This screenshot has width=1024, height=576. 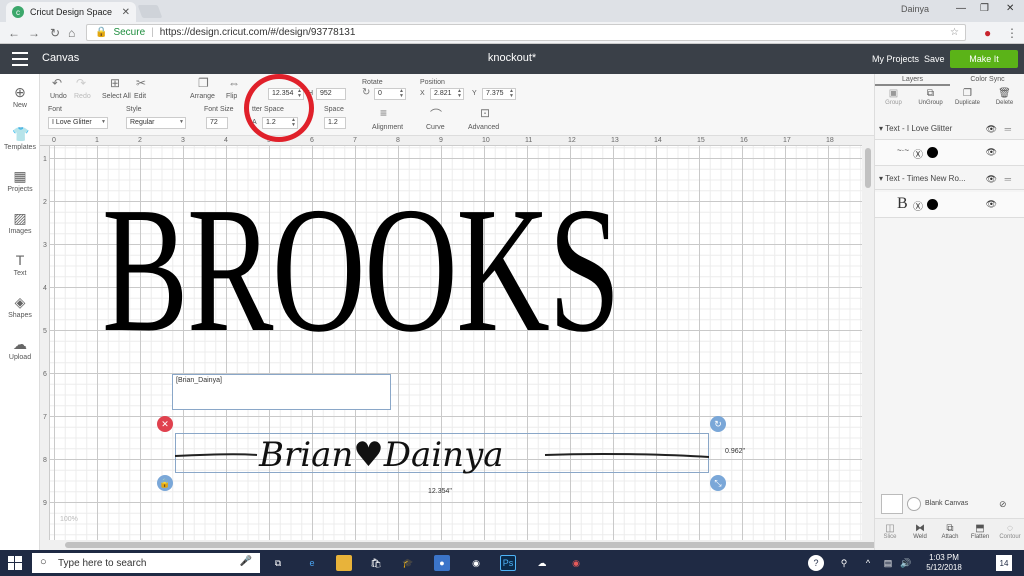 I want to click on layer-group-i-love-glitter: ▾ Text - I Love Glitter 👁 ═, so click(x=949, y=129).